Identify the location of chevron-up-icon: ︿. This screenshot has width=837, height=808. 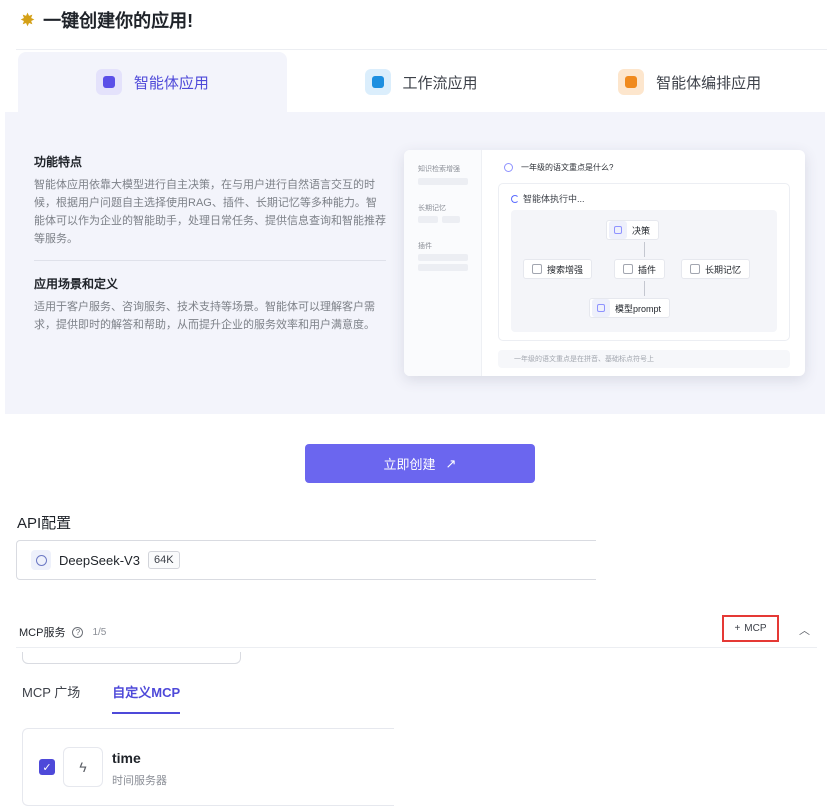
(804, 630).